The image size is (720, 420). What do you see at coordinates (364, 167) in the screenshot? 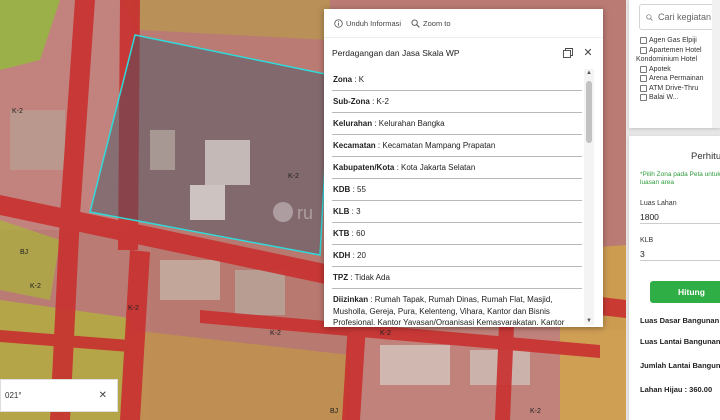
I see `attribute-label: Kabupaten/Kota` at bounding box center [364, 167].